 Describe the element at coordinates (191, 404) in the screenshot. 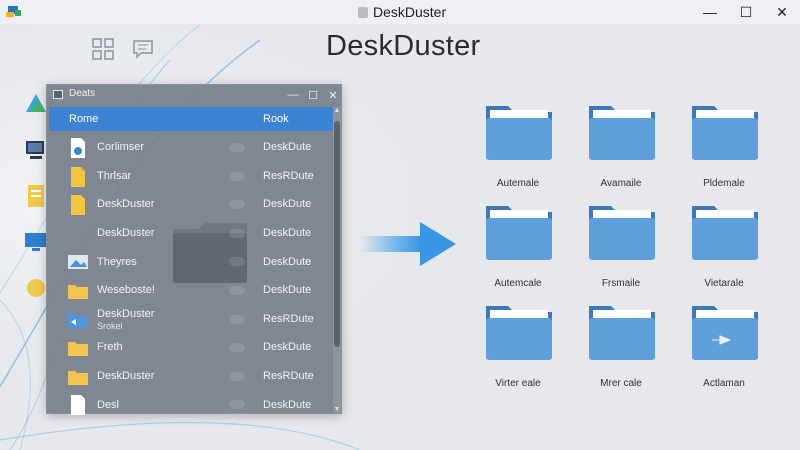

I see `file-row: Desl DeskDute` at that location.